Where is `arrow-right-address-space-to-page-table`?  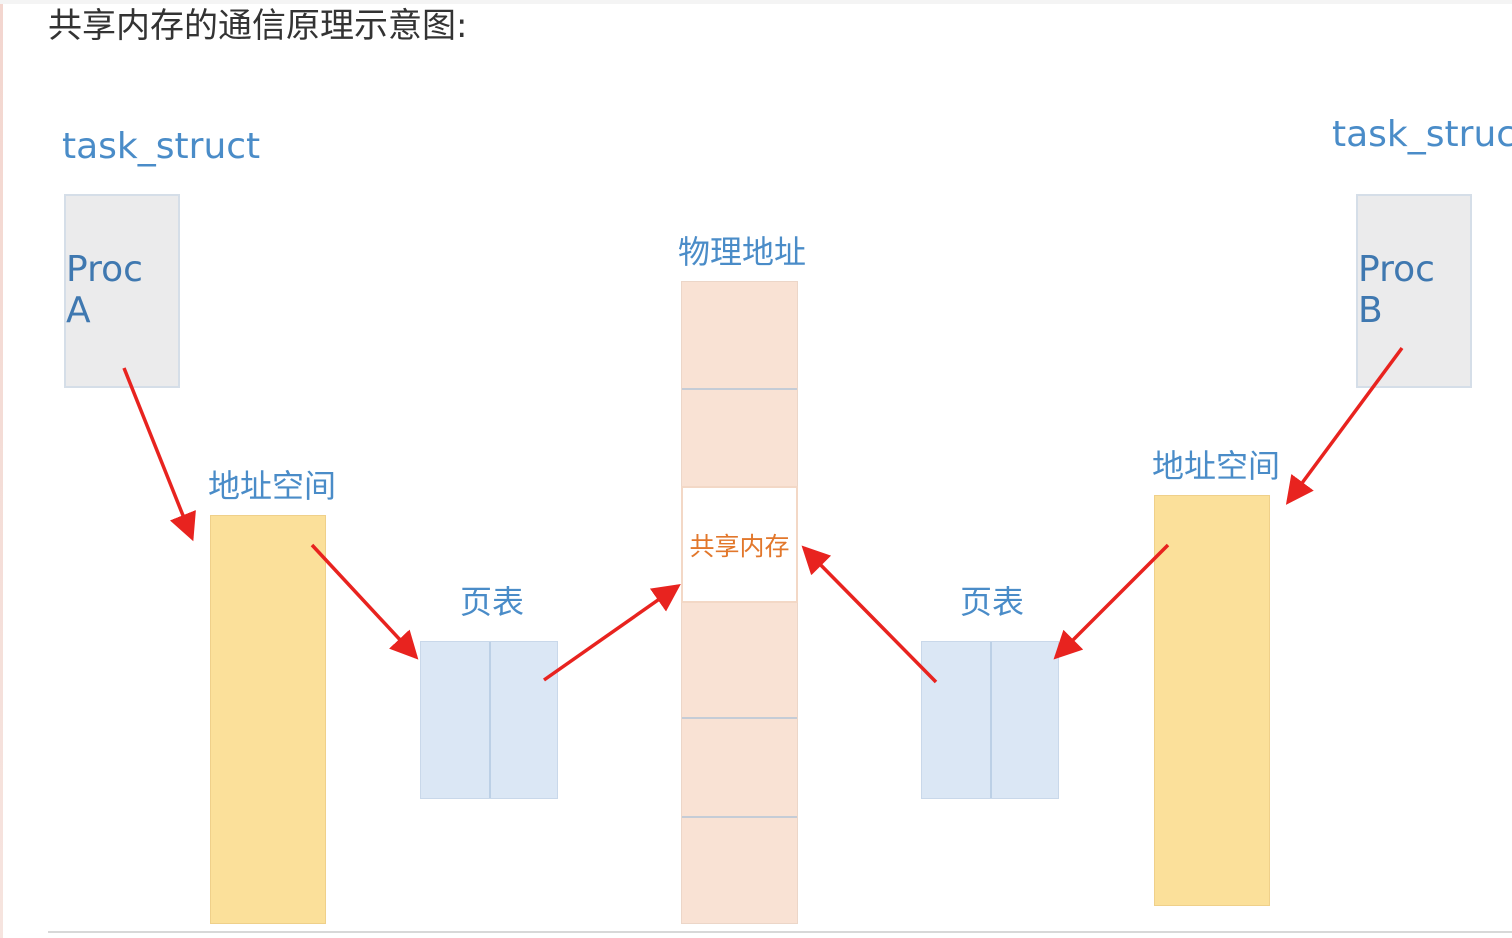 arrow-right-address-space-to-page-table is located at coordinates (1111, 601).